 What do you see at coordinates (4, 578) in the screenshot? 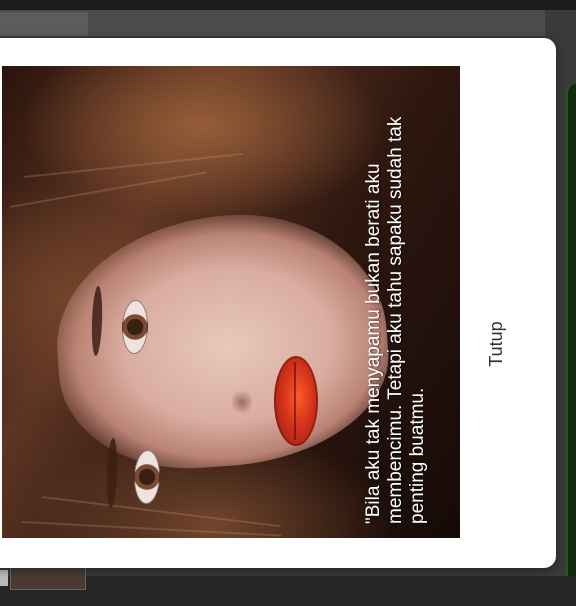
I see `thumbnail-icon` at bounding box center [4, 578].